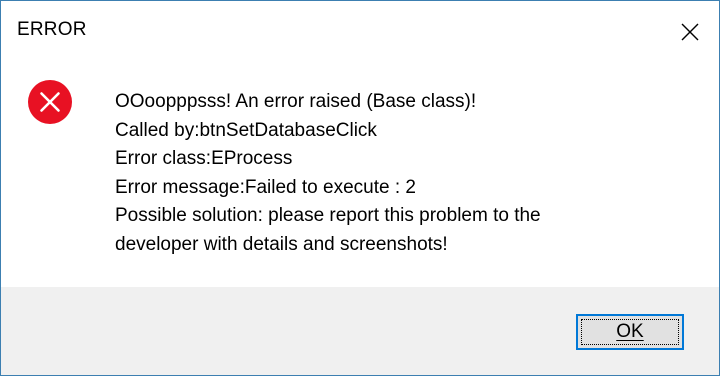 This screenshot has width=720, height=376. What do you see at coordinates (50, 102) in the screenshot?
I see `error-icon` at bounding box center [50, 102].